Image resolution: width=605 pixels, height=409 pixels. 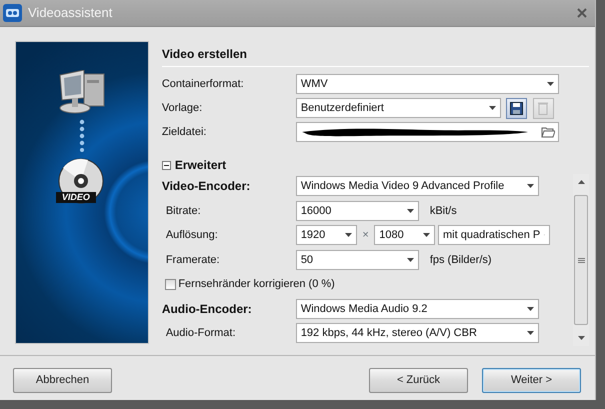 What do you see at coordinates (326, 235) in the screenshot?
I see `dropdown: 1920` at bounding box center [326, 235].